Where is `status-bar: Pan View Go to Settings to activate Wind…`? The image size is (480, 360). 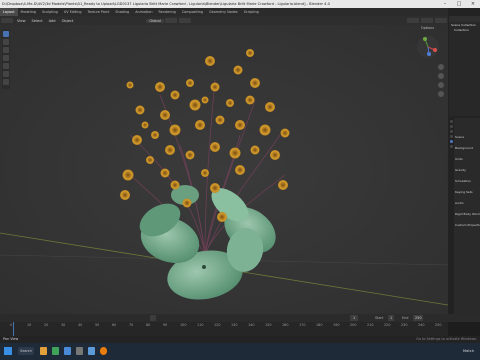
status-bar: Pan View Go to Settings to activate Wind… is located at coordinates (240, 339).